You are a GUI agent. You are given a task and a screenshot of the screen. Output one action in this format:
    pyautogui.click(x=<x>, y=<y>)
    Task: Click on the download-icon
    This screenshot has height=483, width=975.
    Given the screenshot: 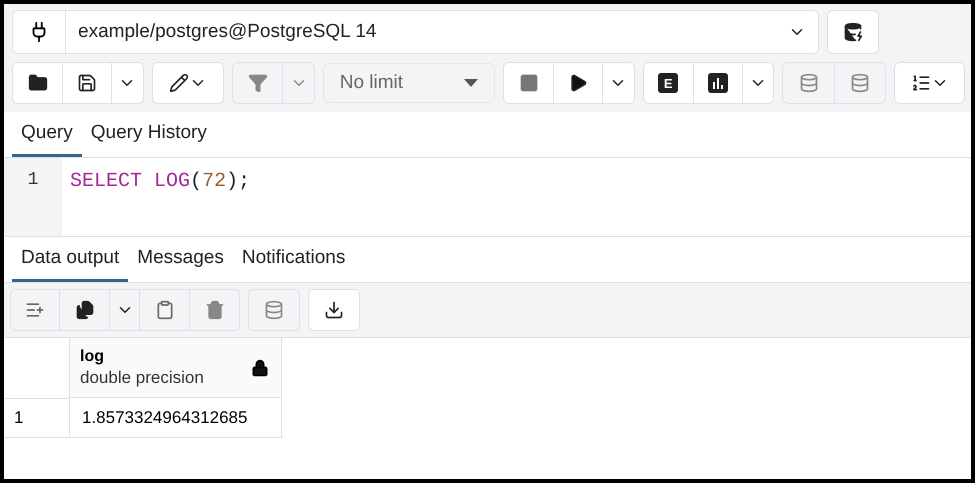 What is the action you would take?
    pyautogui.click(x=334, y=310)
    